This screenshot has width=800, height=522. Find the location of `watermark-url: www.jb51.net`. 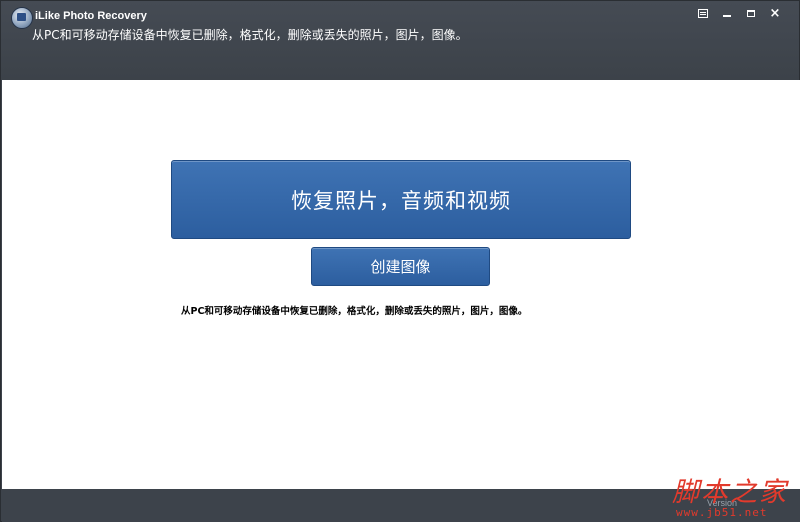

watermark-url: www.jb51.net is located at coordinates (722, 512).